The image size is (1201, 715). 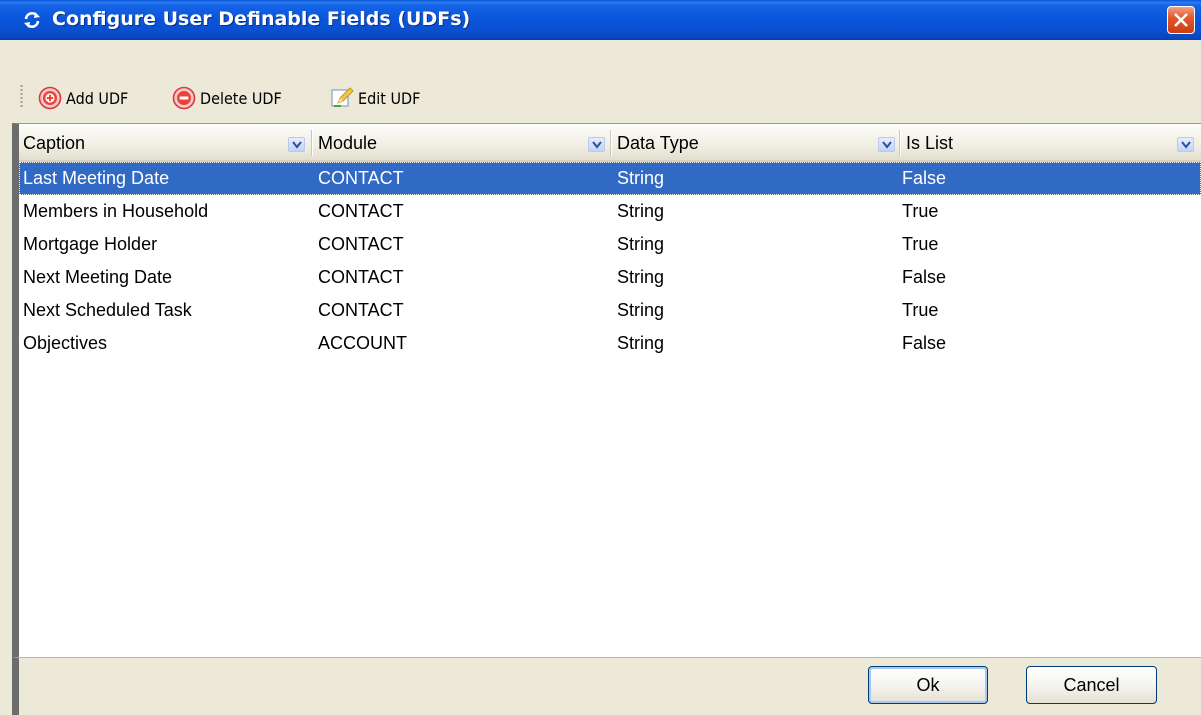 I want to click on module-filter-dropdown, so click(x=596, y=144).